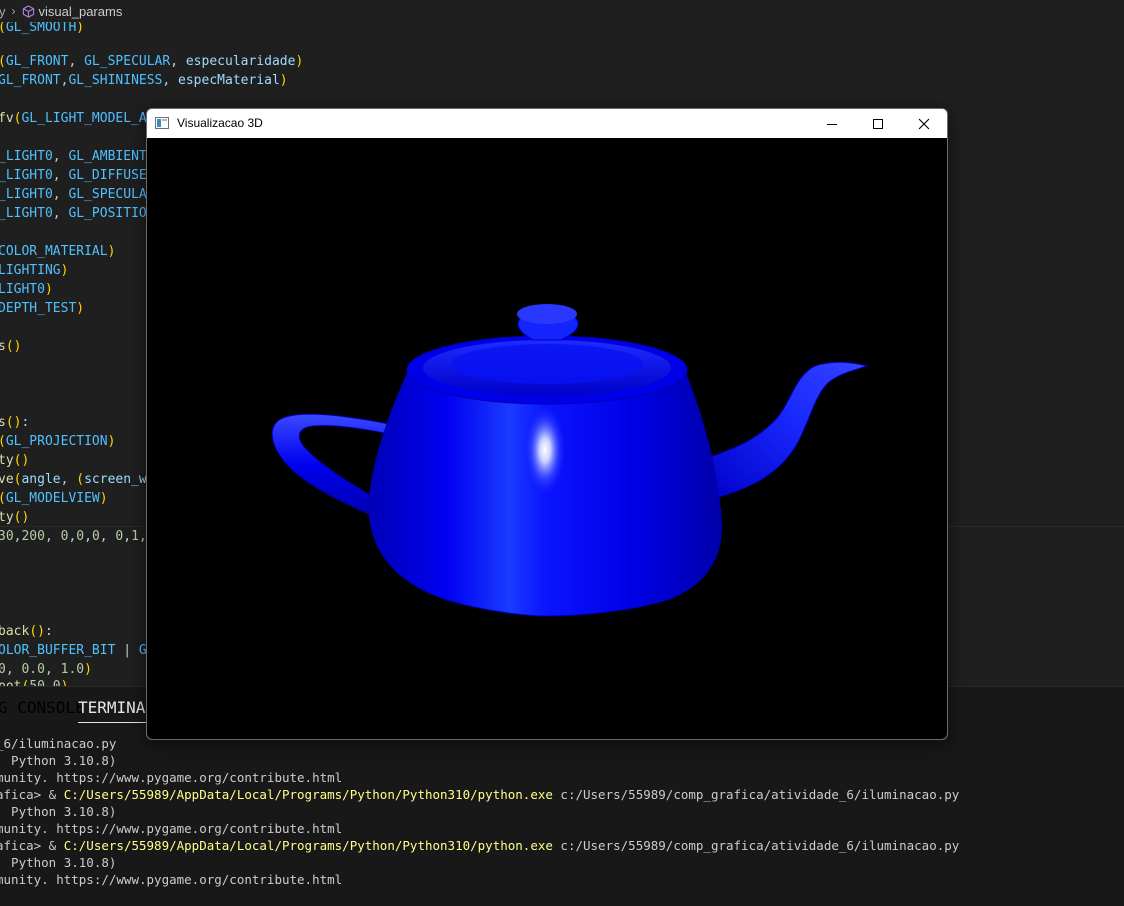 Image resolution: width=1124 pixels, height=906 pixels. What do you see at coordinates (14, 422) in the screenshot?
I see `code-line: s():` at bounding box center [14, 422].